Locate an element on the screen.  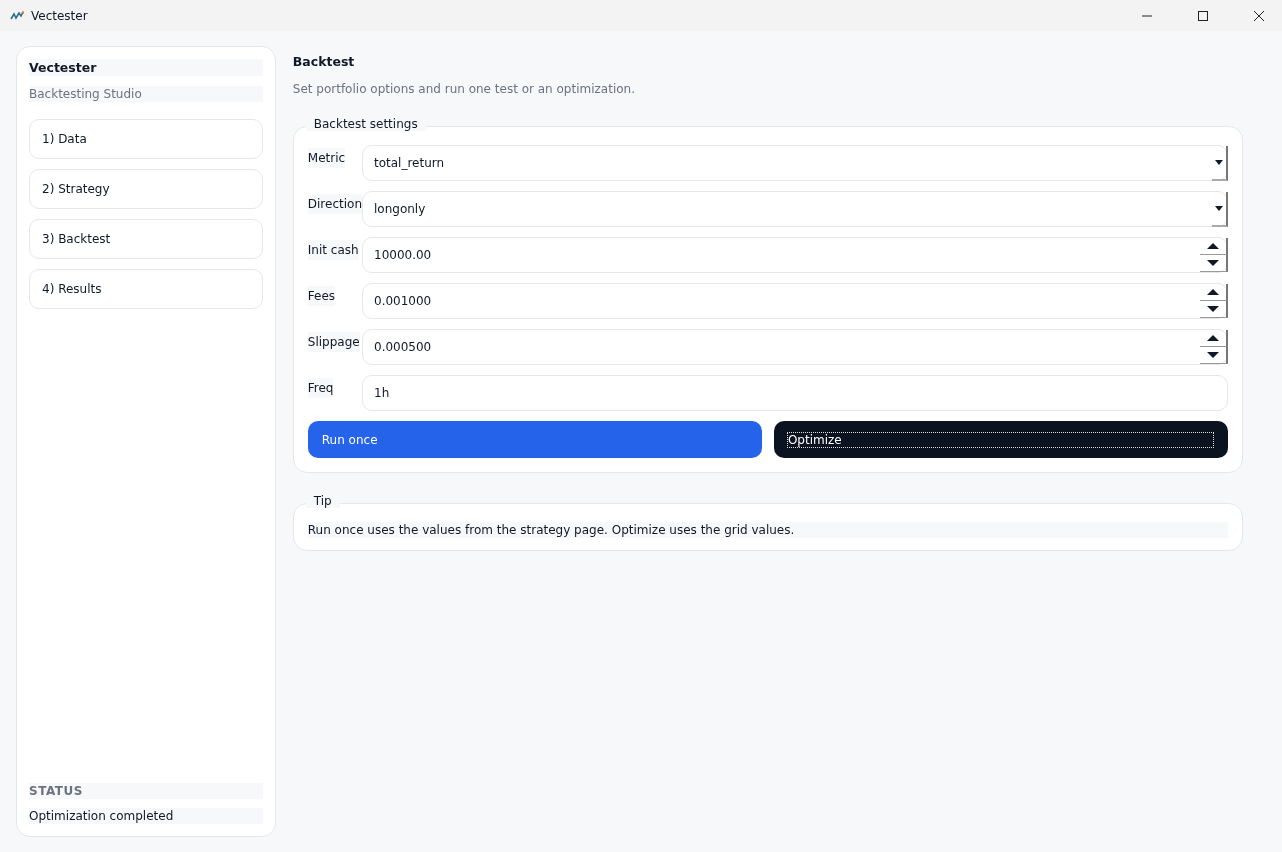
dropdown-field: total_return is located at coordinates (795, 163).